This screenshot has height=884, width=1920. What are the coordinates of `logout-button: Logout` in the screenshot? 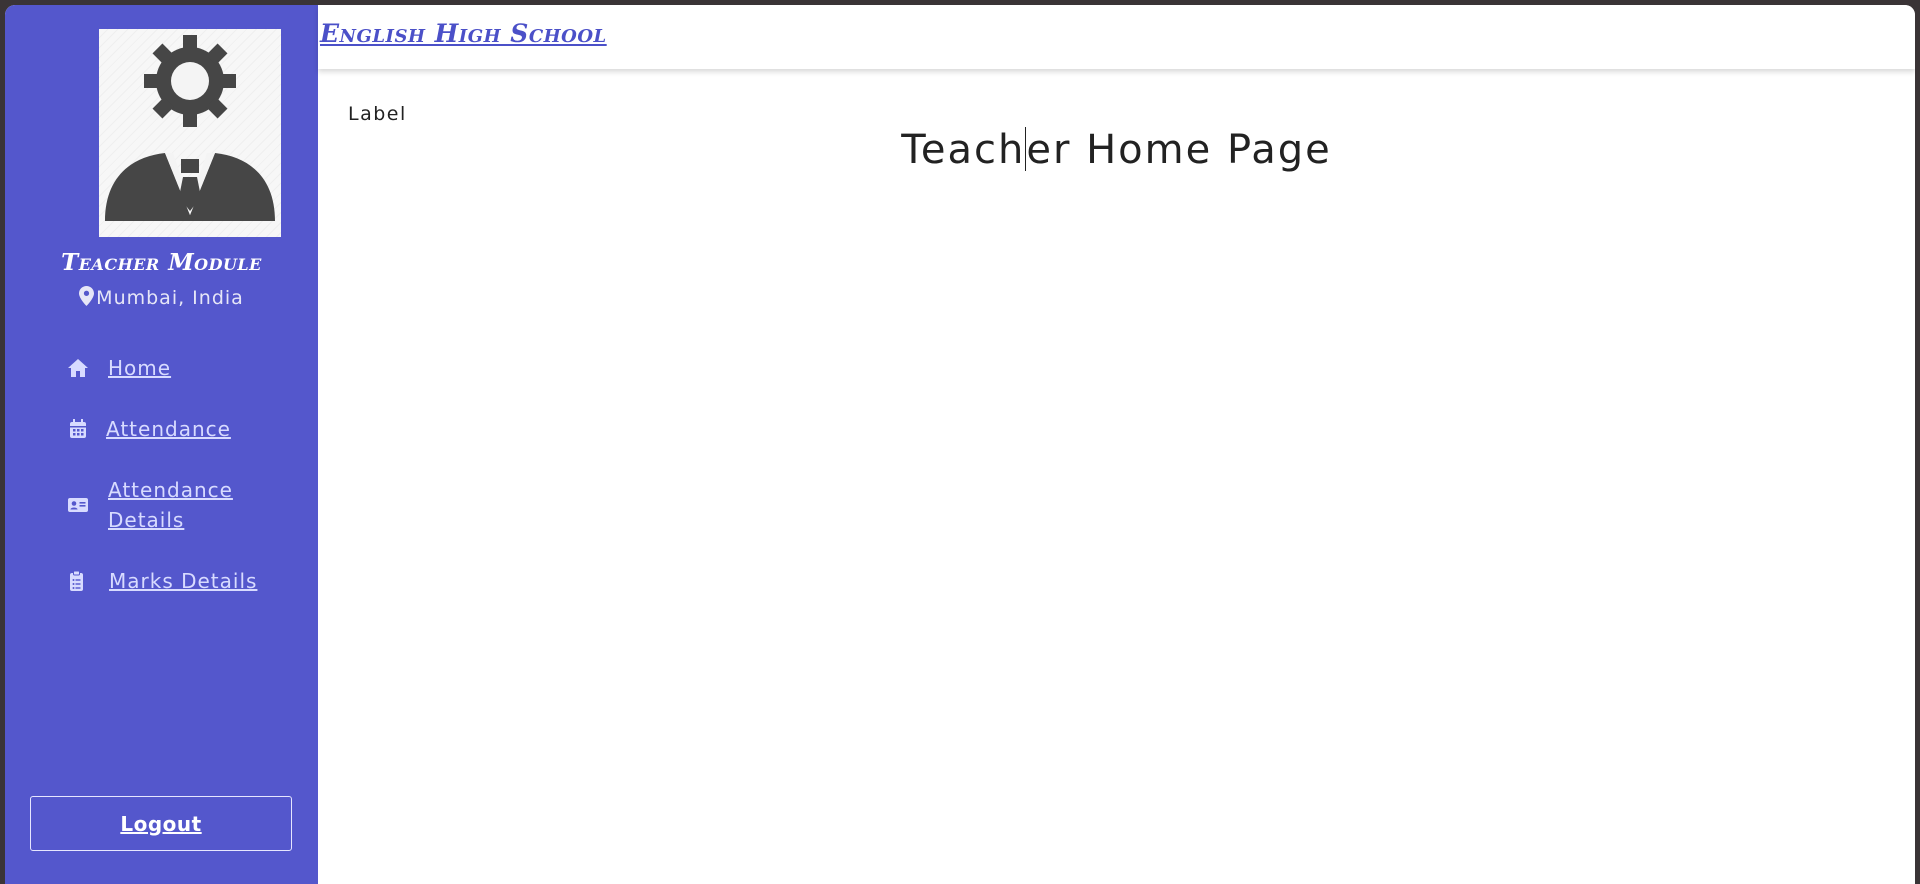 It's located at (161, 823).